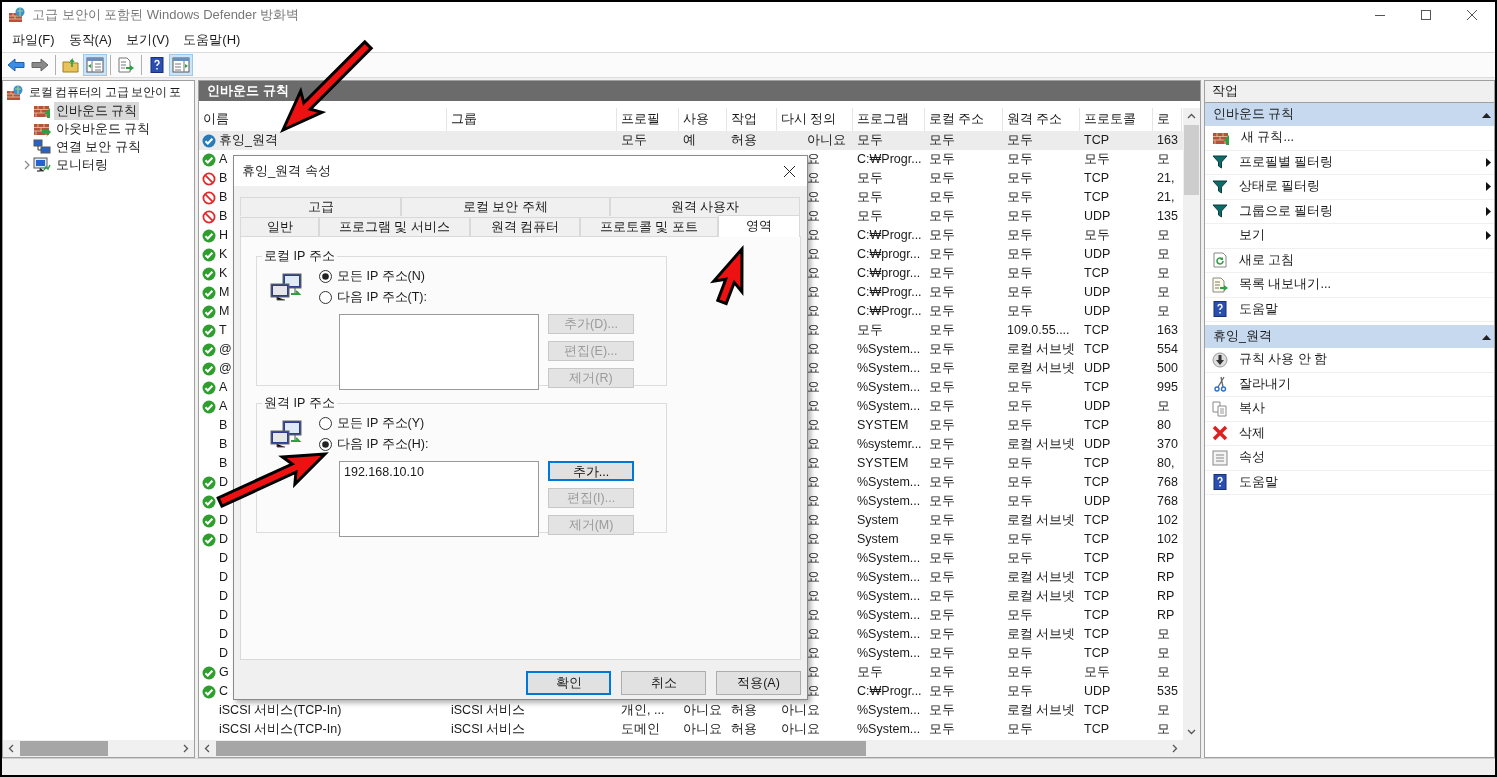 The image size is (1497, 777). What do you see at coordinates (224, 673) in the screenshot?
I see `table-cell-text: G` at bounding box center [224, 673].